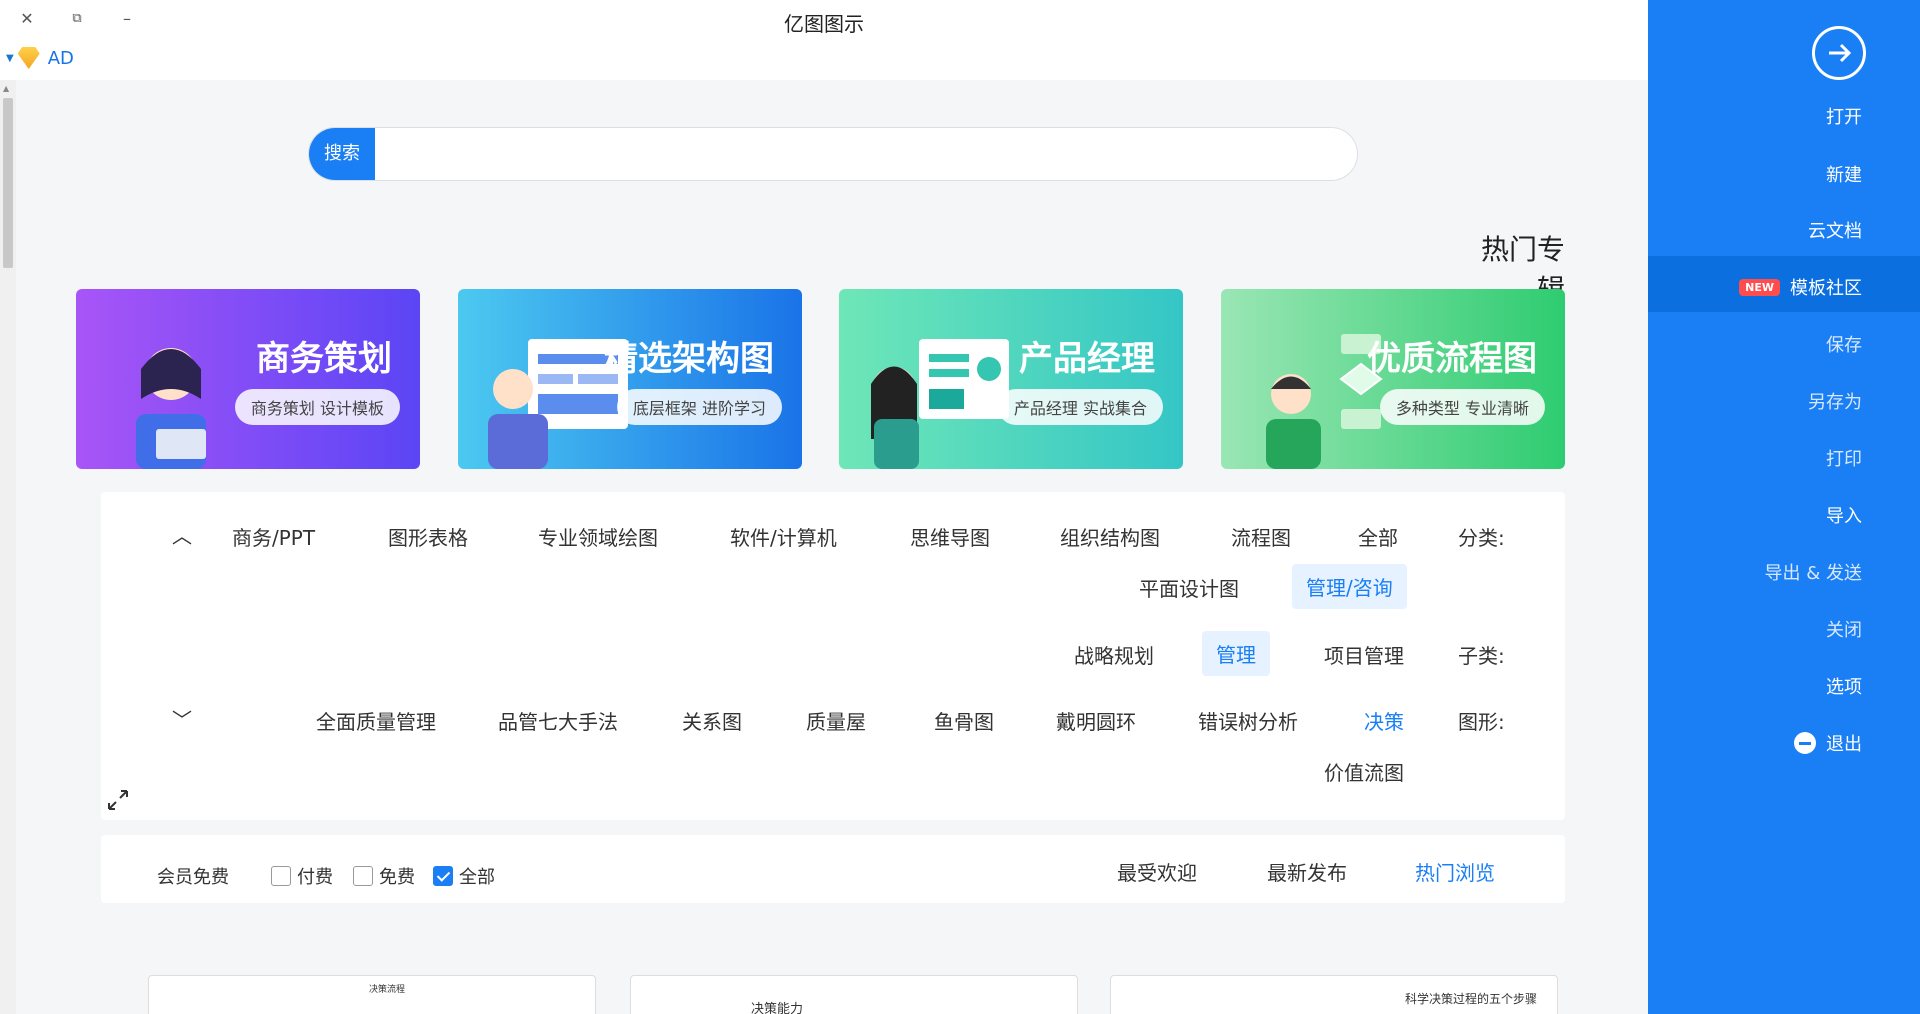 The image size is (1920, 1014). I want to click on sort-tab-hot: 热门浏览, so click(1455, 871).